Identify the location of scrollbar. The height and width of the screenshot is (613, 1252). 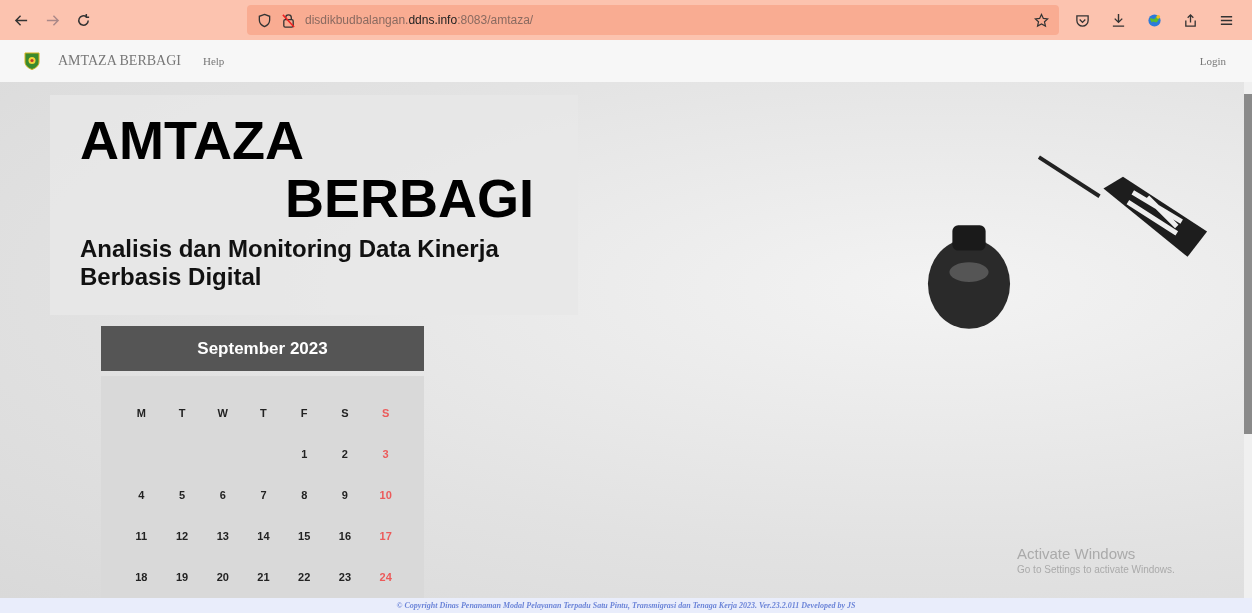
(1248, 340).